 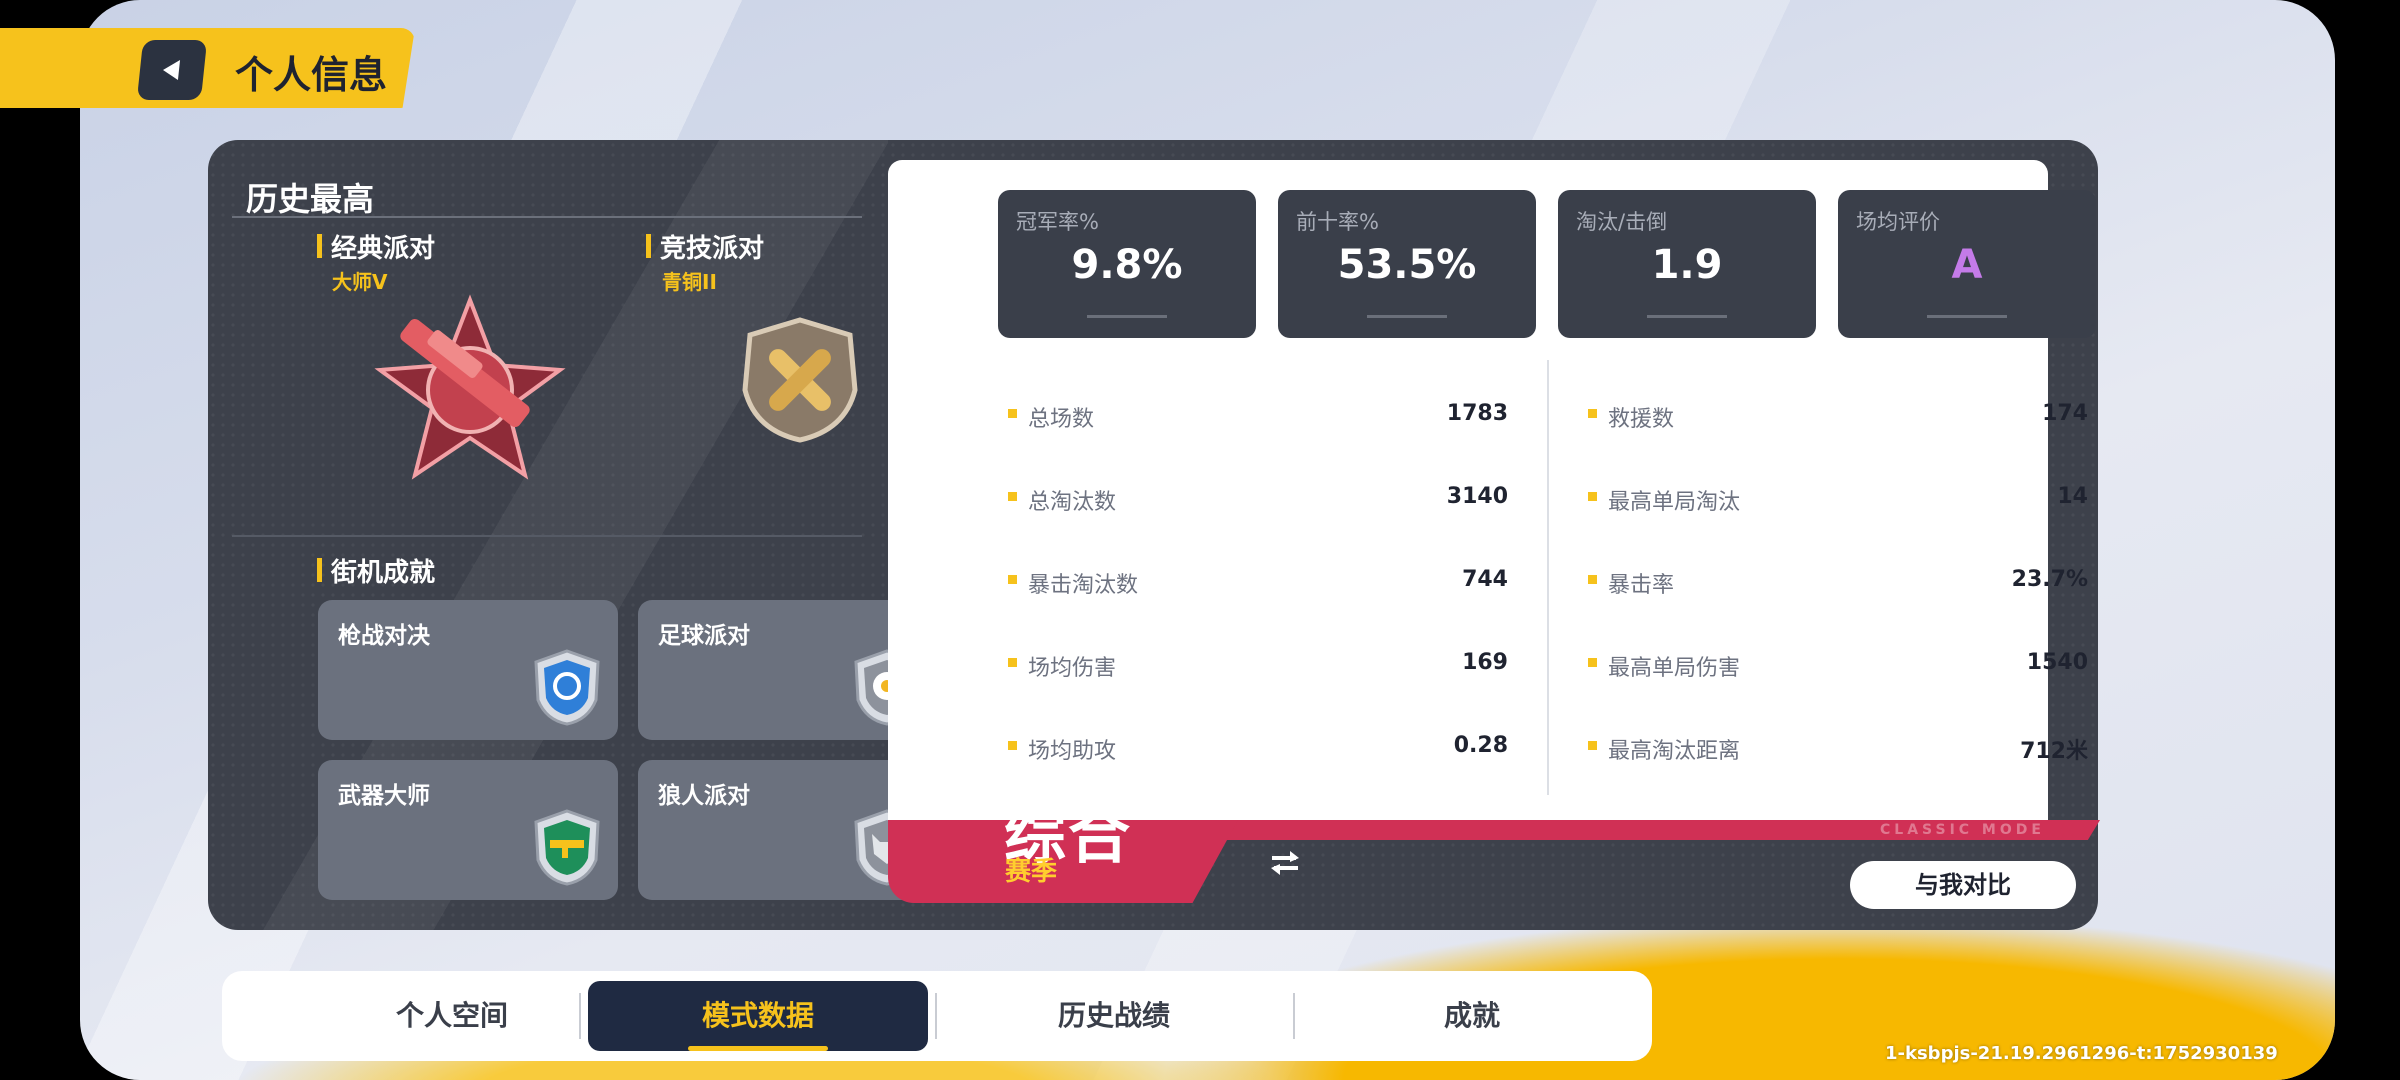 I want to click on back-arrow-icon, so click(x=172, y=70).